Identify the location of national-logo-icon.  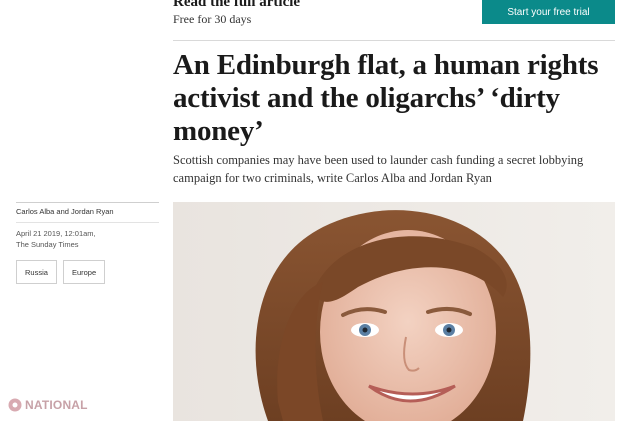
(15, 405).